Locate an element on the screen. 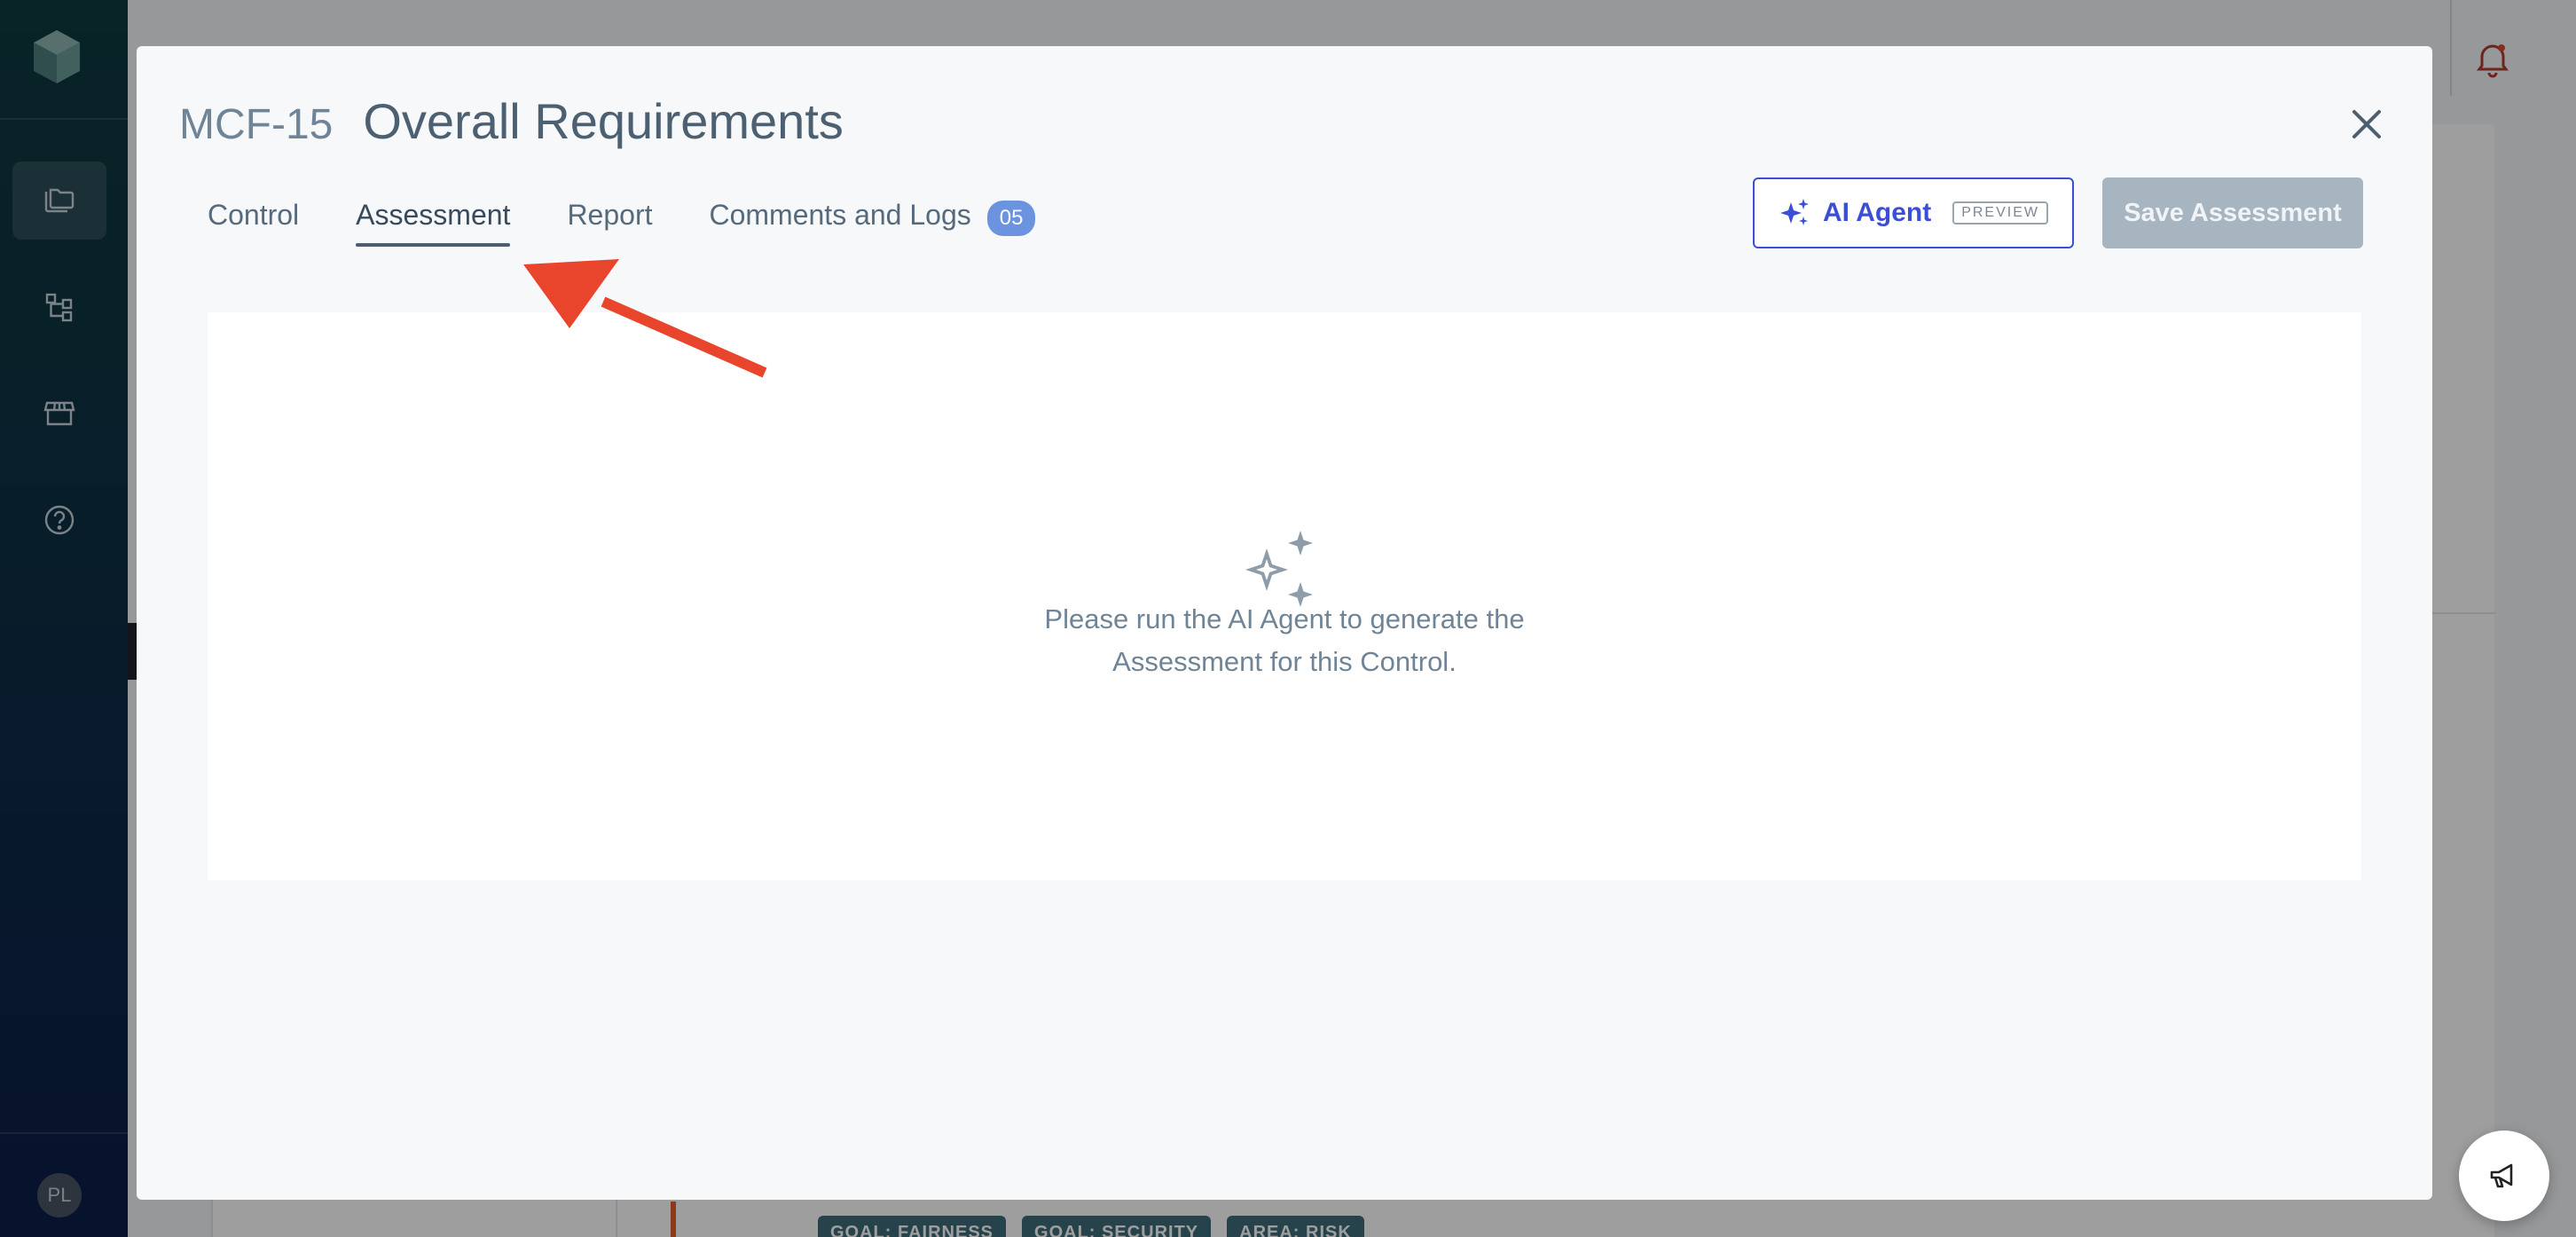 Image resolution: width=2576 pixels, height=1237 pixels. tab-label: Comments and Logs is located at coordinates (840, 215).